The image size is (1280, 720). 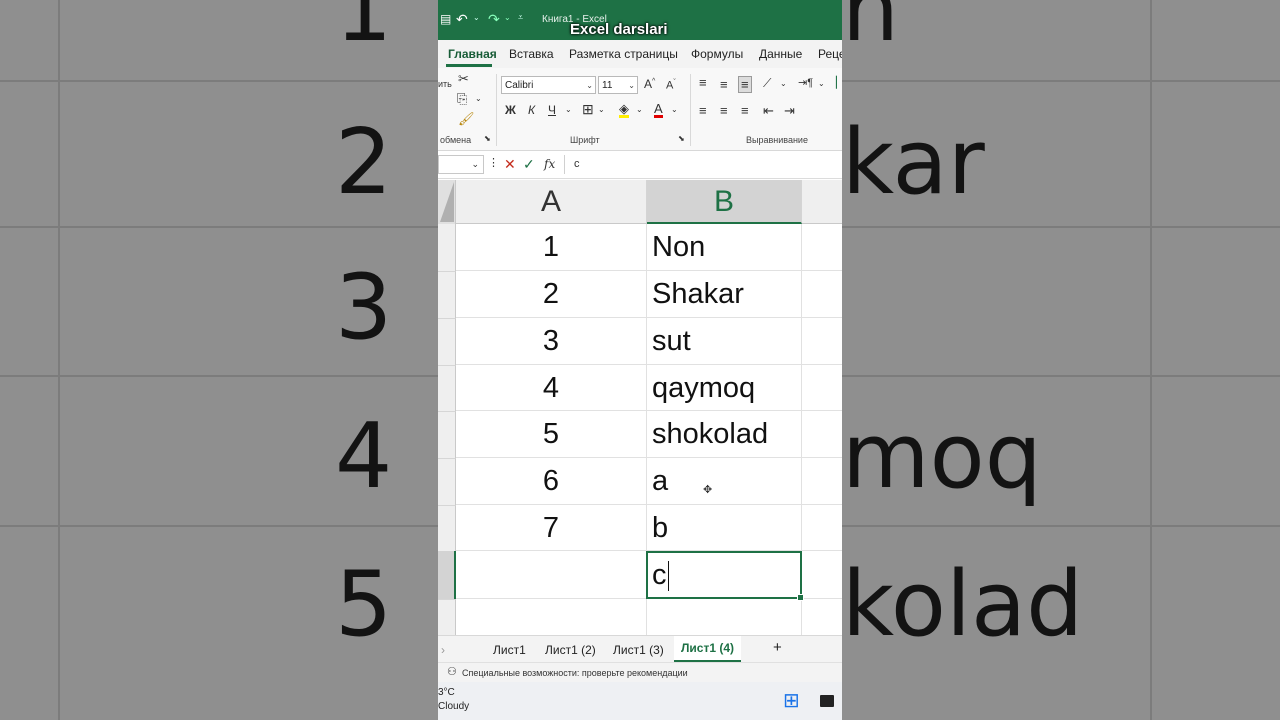 What do you see at coordinates (551, 388) in the screenshot?
I see `cell-a4: 4` at bounding box center [551, 388].